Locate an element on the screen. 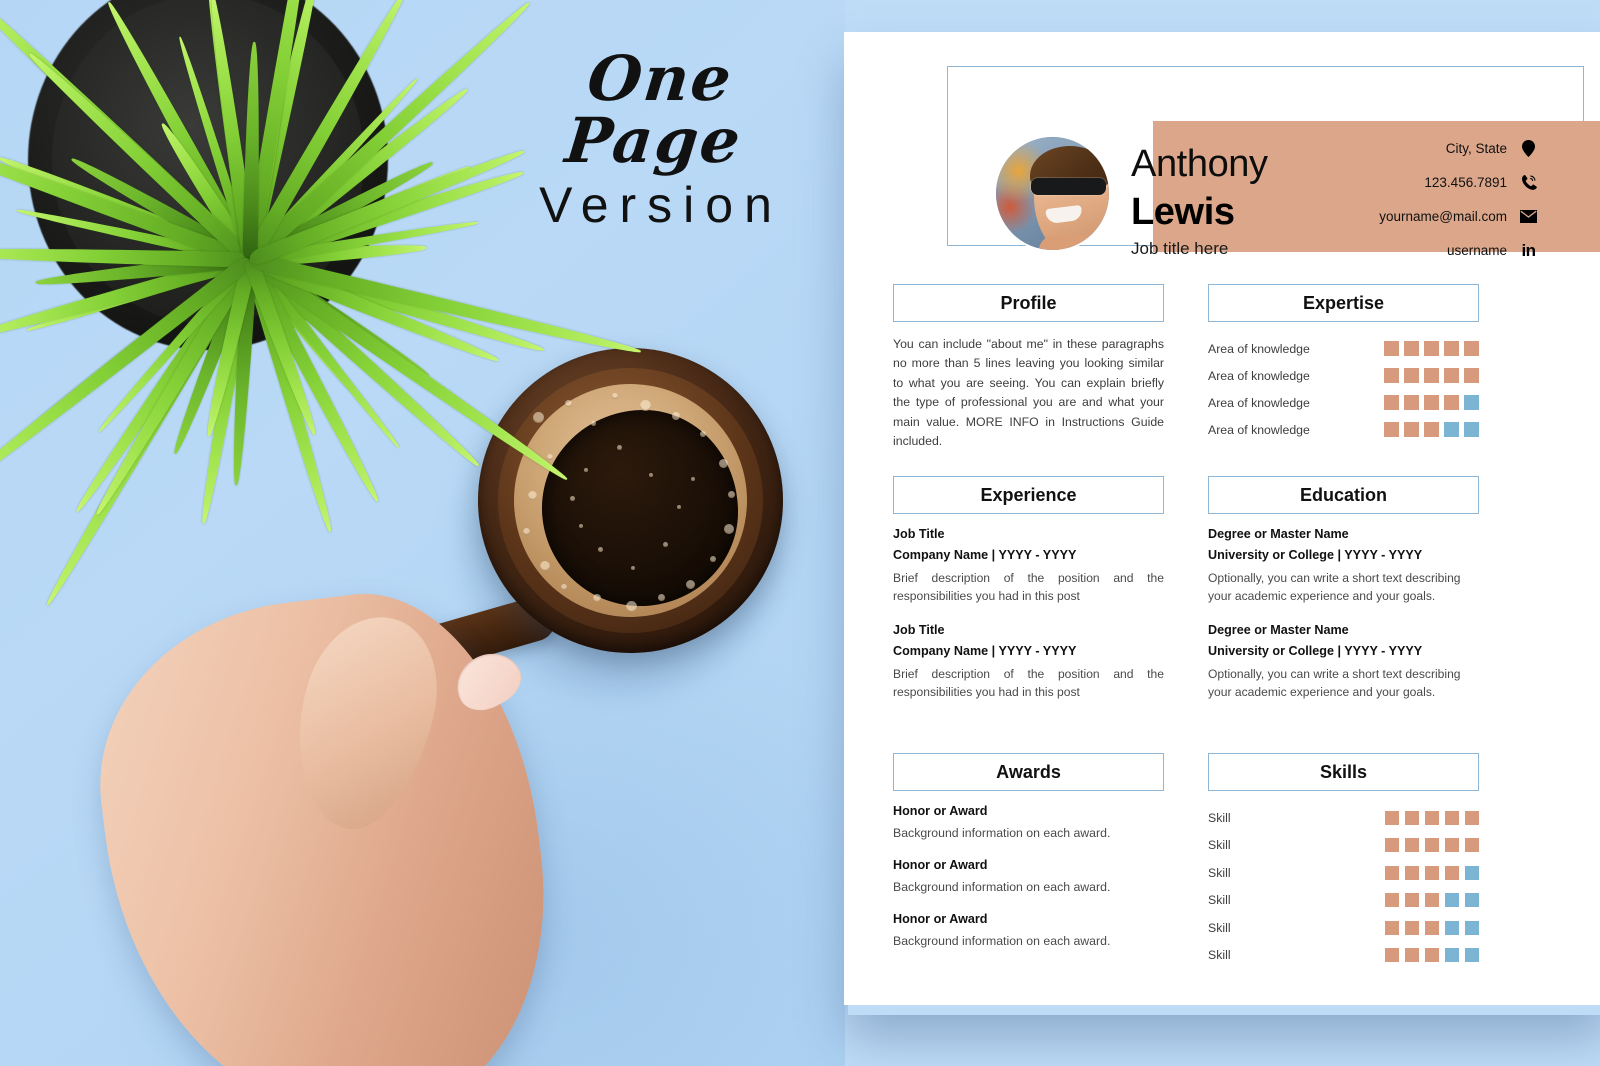 Image resolution: width=1600 pixels, height=1066 pixels. award-title: Honor or Award is located at coordinates (940, 865).